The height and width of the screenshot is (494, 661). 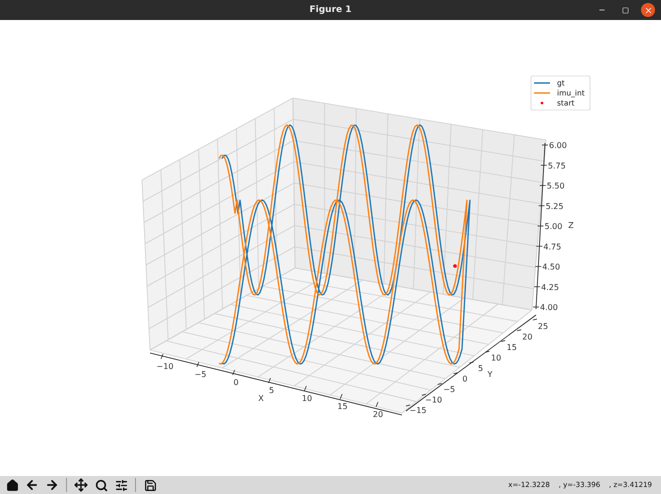 I want to click on maximize-icon, so click(x=625, y=10).